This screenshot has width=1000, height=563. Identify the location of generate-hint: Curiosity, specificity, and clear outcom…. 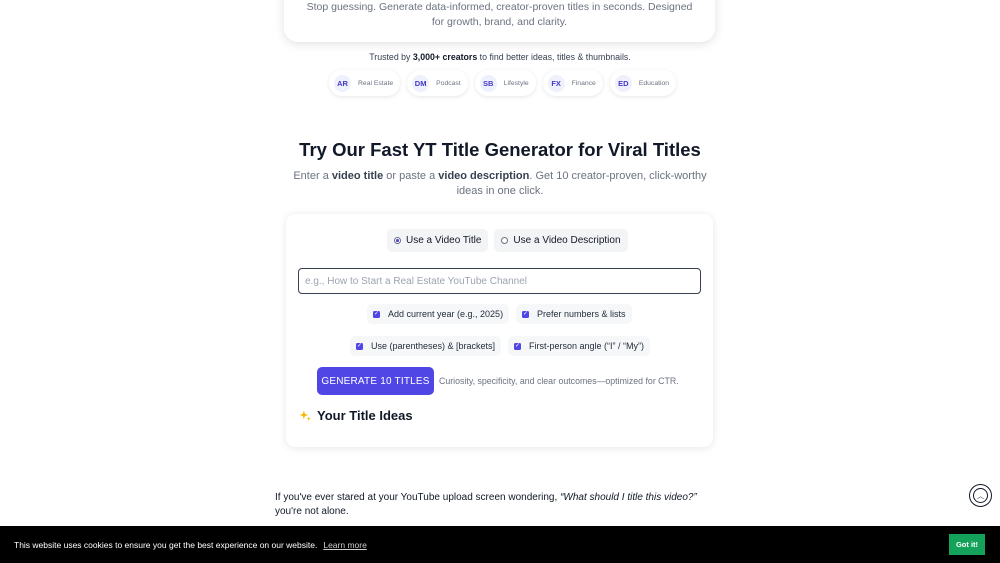
(559, 381).